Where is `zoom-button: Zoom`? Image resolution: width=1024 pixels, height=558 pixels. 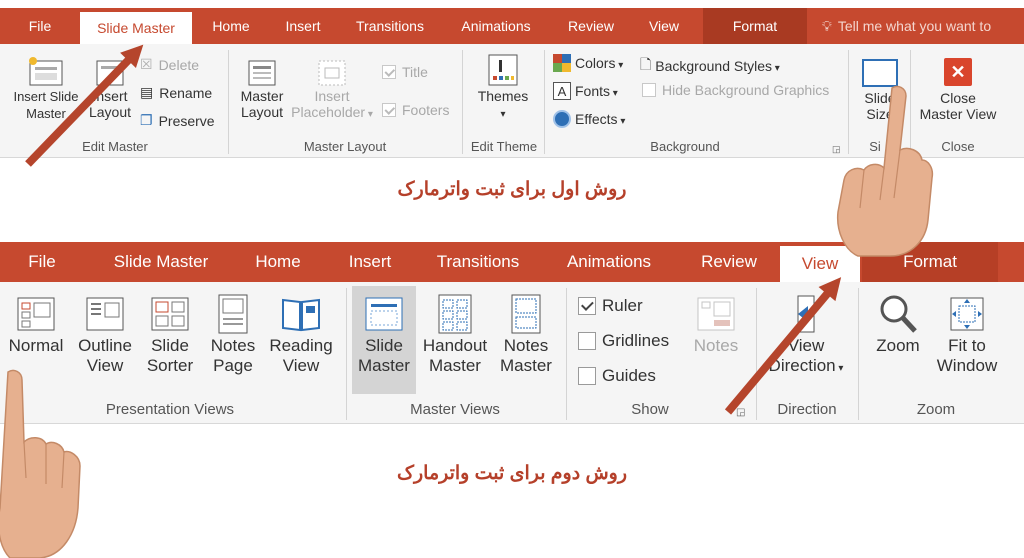 zoom-button: Zoom is located at coordinates (898, 324).